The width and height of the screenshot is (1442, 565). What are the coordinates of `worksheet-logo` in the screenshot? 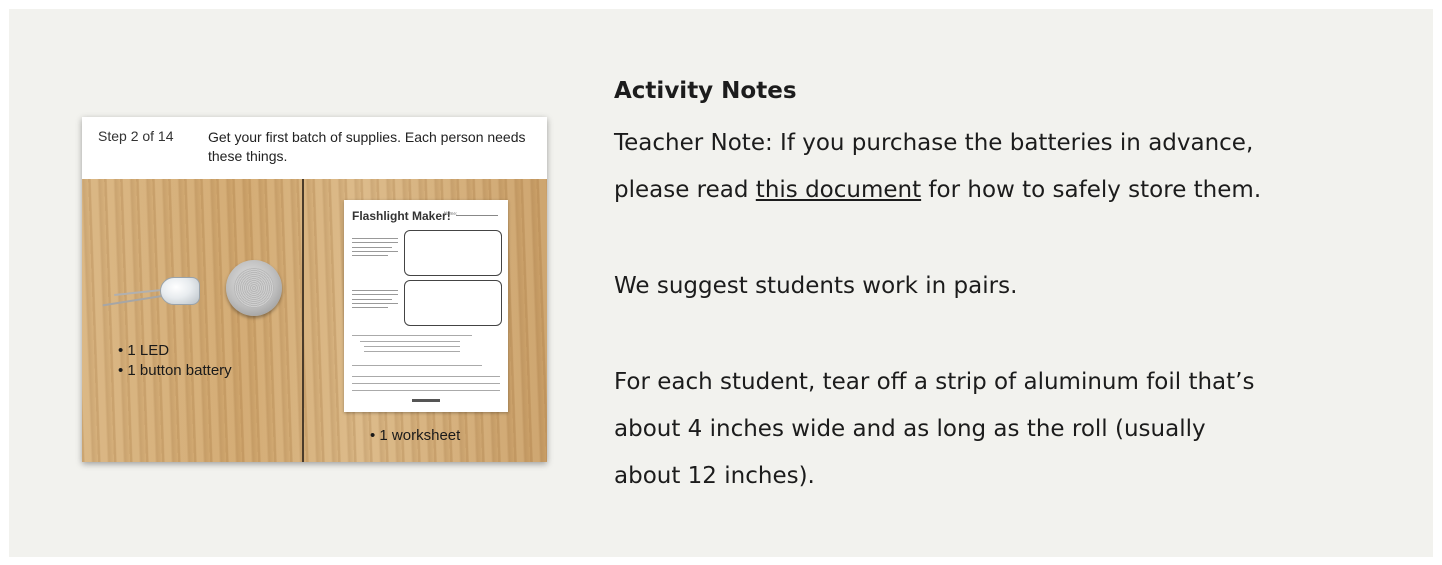 It's located at (426, 400).